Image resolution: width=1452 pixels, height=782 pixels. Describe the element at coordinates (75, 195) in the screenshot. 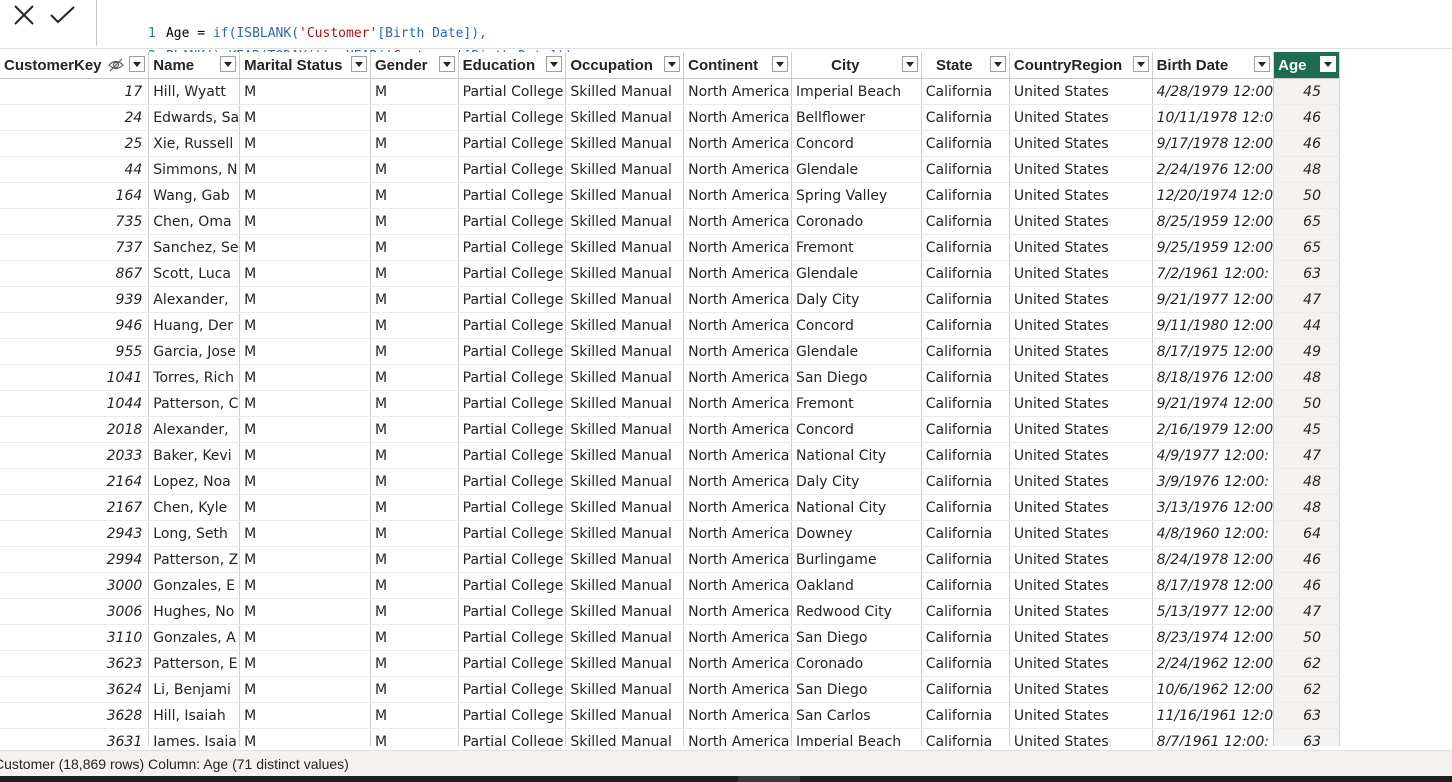

I see `cell-customerkey: 164` at that location.